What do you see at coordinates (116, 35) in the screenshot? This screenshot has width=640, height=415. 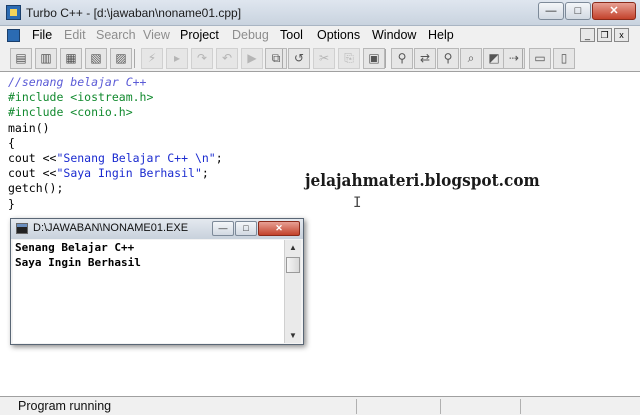 I see `menu-search: Search` at bounding box center [116, 35].